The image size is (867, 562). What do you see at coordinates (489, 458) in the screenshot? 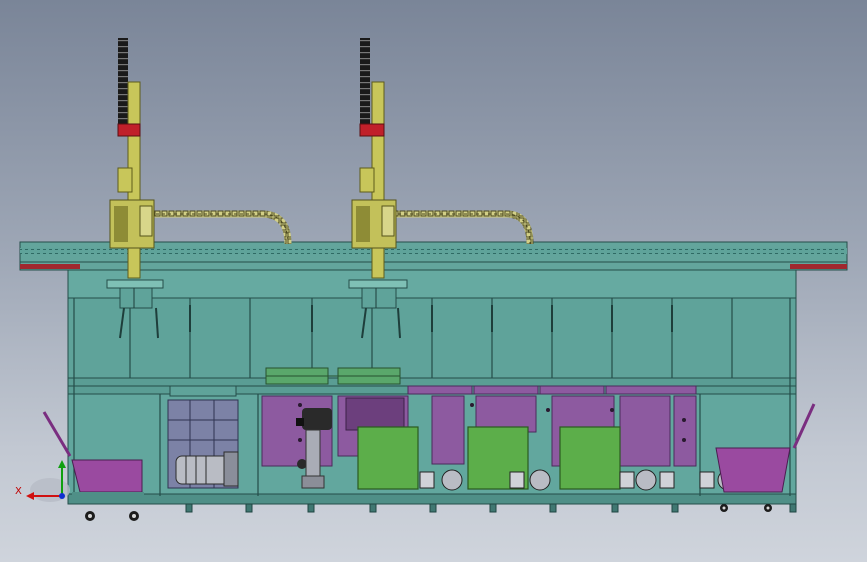
I see `control-boxes` at bounding box center [489, 458].